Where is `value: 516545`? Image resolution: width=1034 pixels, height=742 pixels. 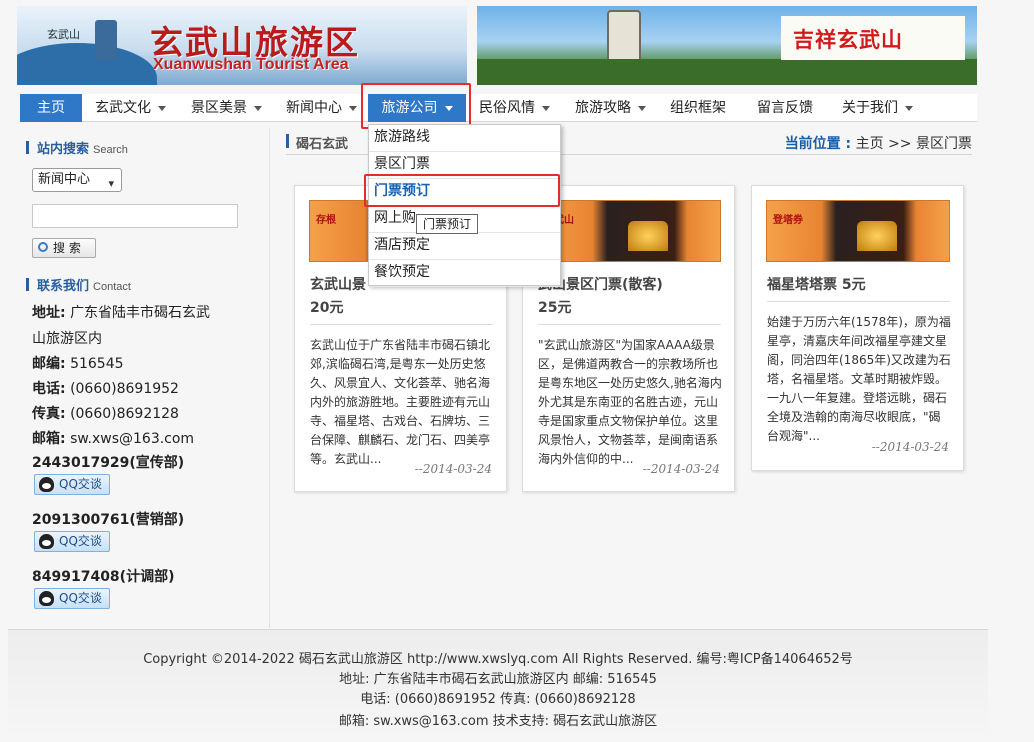 value: 516545 is located at coordinates (97, 364).